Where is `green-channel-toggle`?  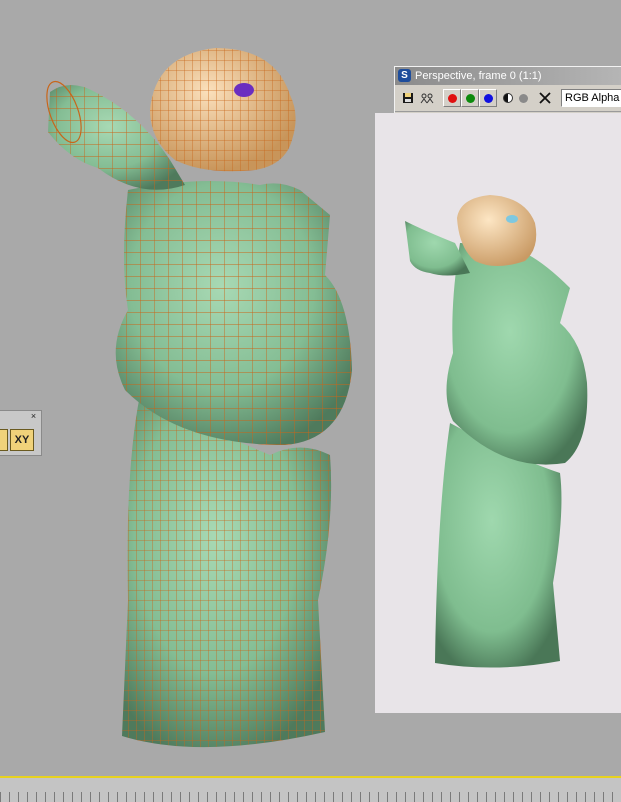
green-channel-toggle is located at coordinates (470, 98).